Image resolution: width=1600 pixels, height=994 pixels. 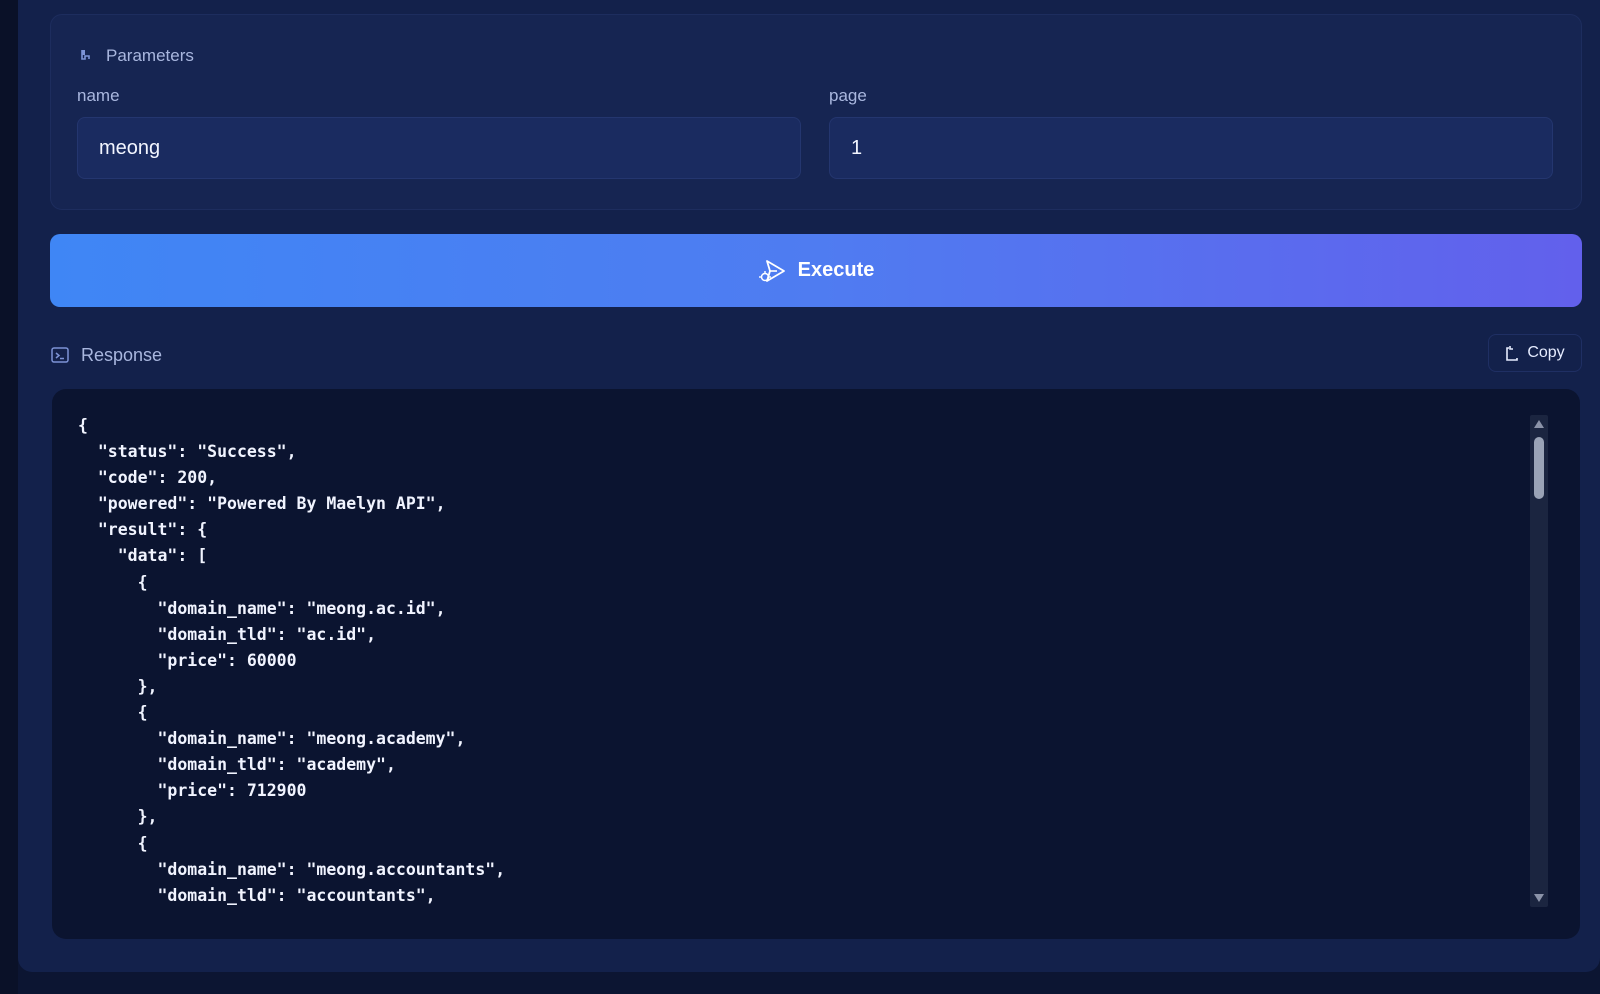 What do you see at coordinates (1546, 352) in the screenshot?
I see `copy-button-label: Copy` at bounding box center [1546, 352].